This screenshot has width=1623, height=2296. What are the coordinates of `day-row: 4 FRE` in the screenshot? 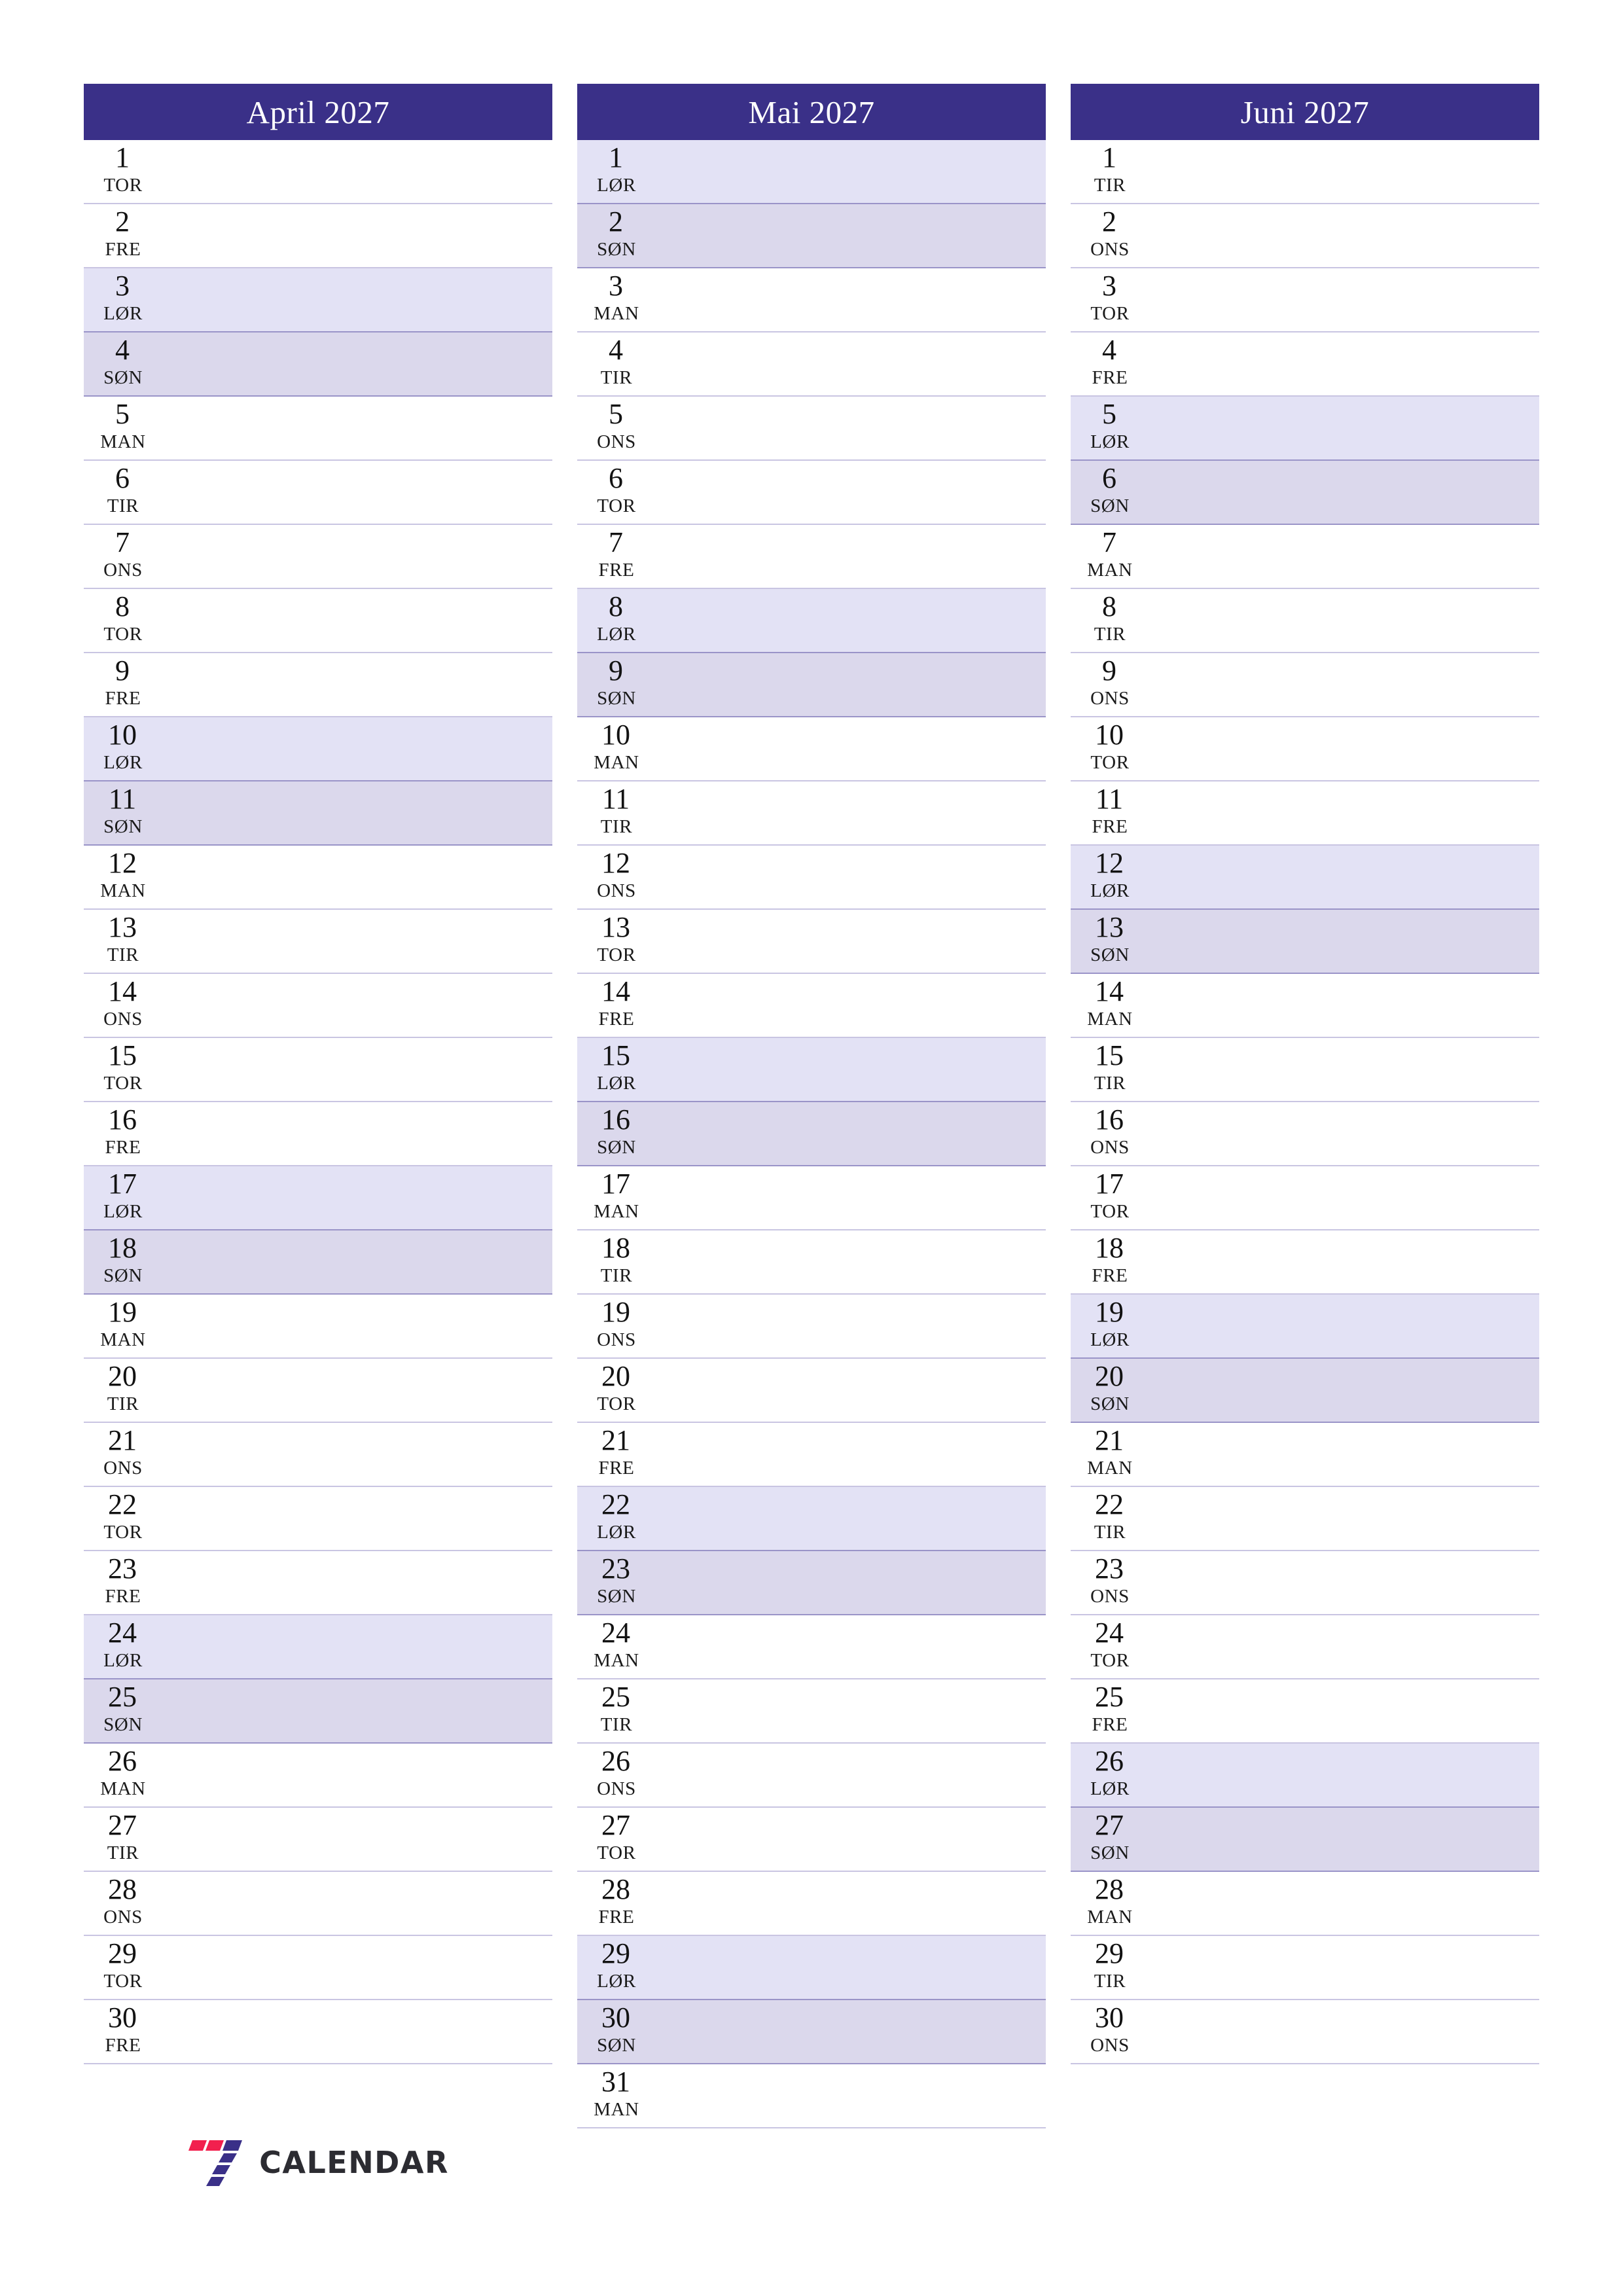 It's located at (1305, 364).